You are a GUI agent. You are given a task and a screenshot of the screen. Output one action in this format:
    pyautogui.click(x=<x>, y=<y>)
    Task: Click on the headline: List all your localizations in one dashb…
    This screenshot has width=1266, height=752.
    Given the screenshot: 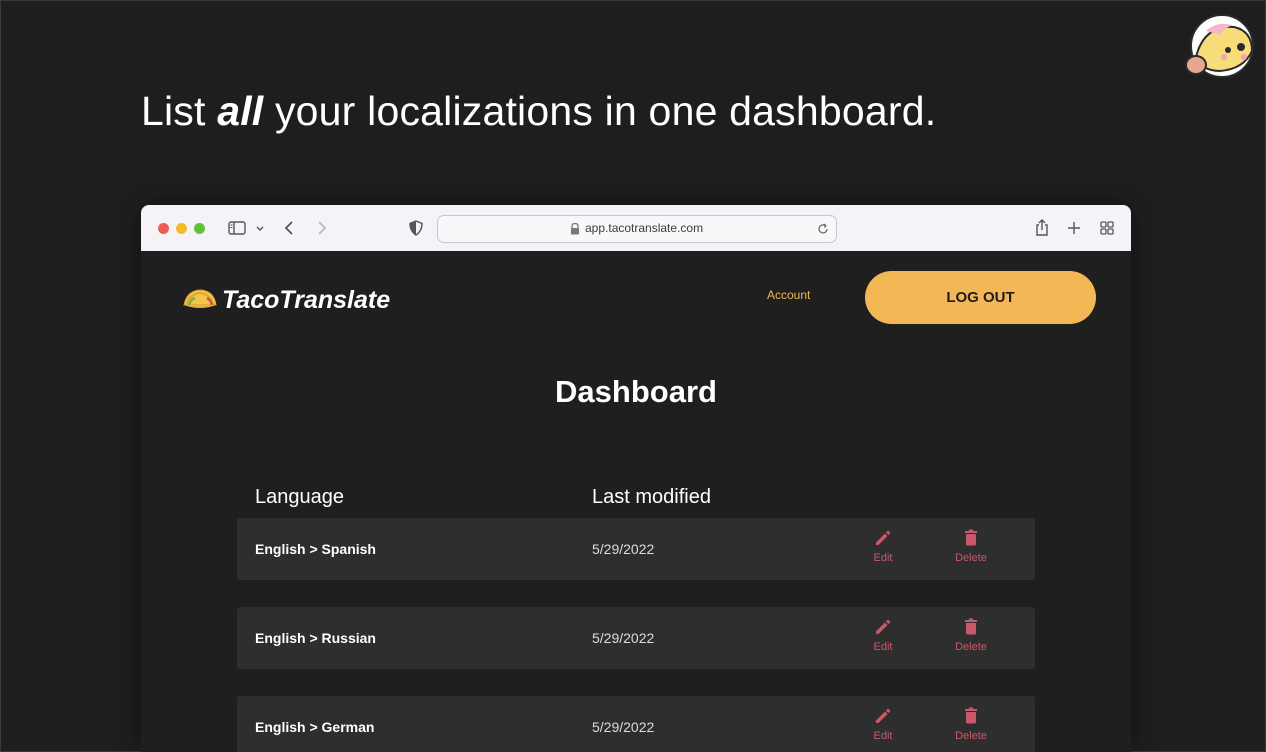 What is the action you would take?
    pyautogui.click(x=538, y=111)
    